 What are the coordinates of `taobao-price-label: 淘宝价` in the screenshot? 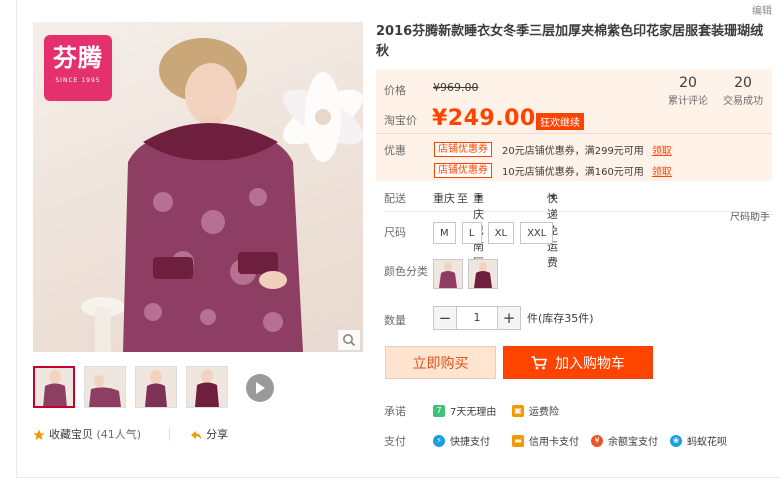 It's located at (400, 120).